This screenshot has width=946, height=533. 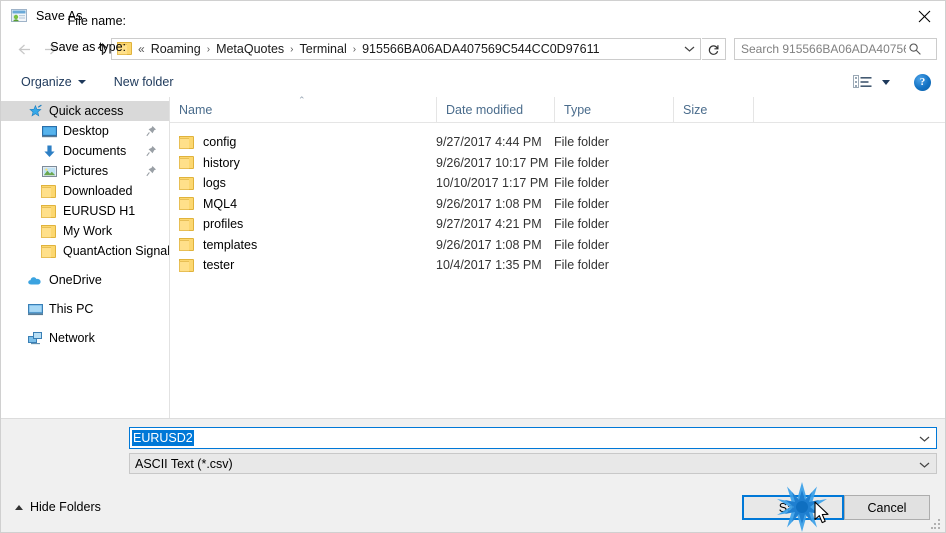 What do you see at coordinates (218, 245) in the screenshot?
I see `file-name-cell: templates` at bounding box center [218, 245].